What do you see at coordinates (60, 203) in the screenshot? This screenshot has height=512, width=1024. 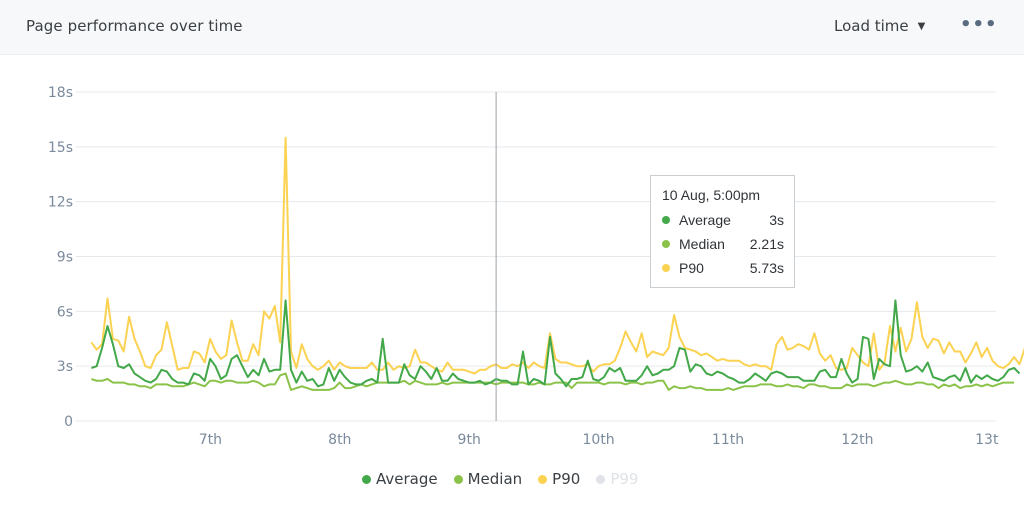 I see `y-tick-label: 12s` at bounding box center [60, 203].